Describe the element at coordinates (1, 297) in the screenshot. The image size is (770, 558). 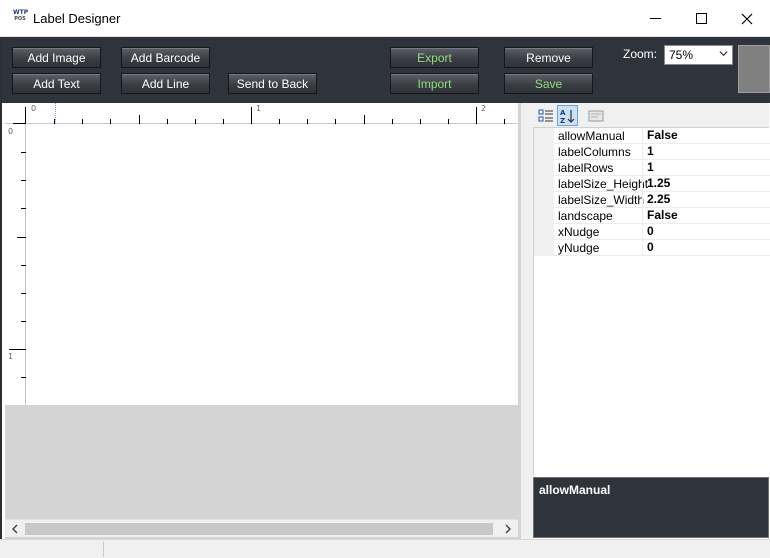
I see `window-left-border` at that location.